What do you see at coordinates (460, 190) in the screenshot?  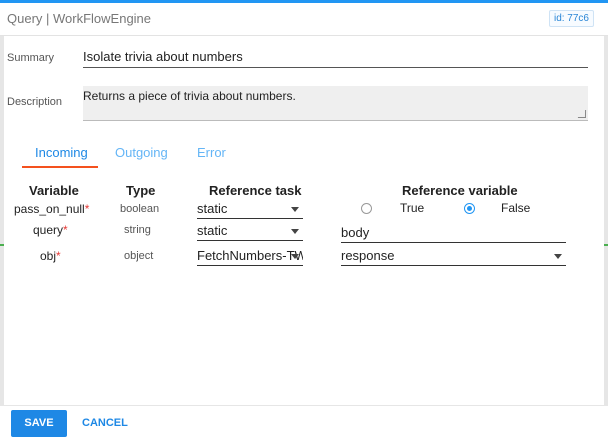 I see `column-header-reference-variable: Reference variable` at bounding box center [460, 190].